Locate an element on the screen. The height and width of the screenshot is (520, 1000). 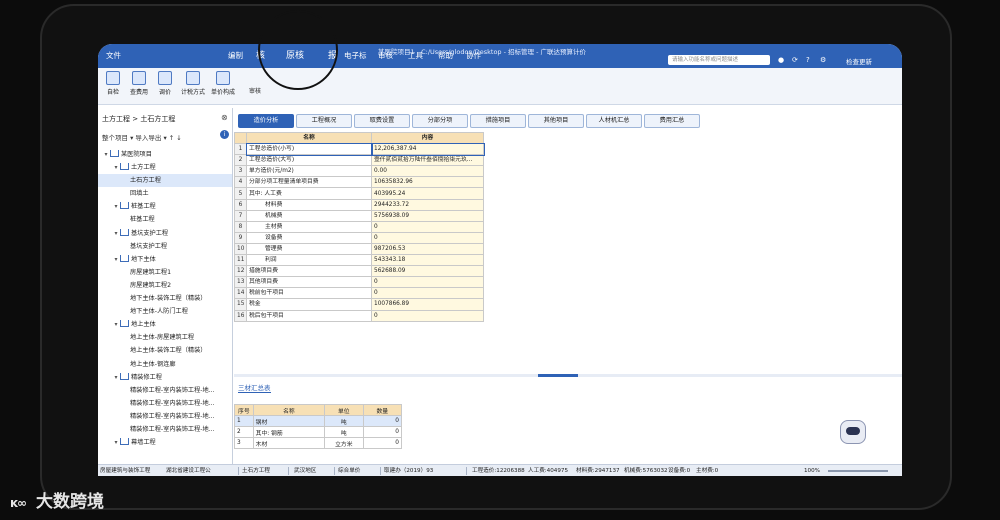
table-row: 12 措施项目费 562688.09 is located at coordinates (359, 271).